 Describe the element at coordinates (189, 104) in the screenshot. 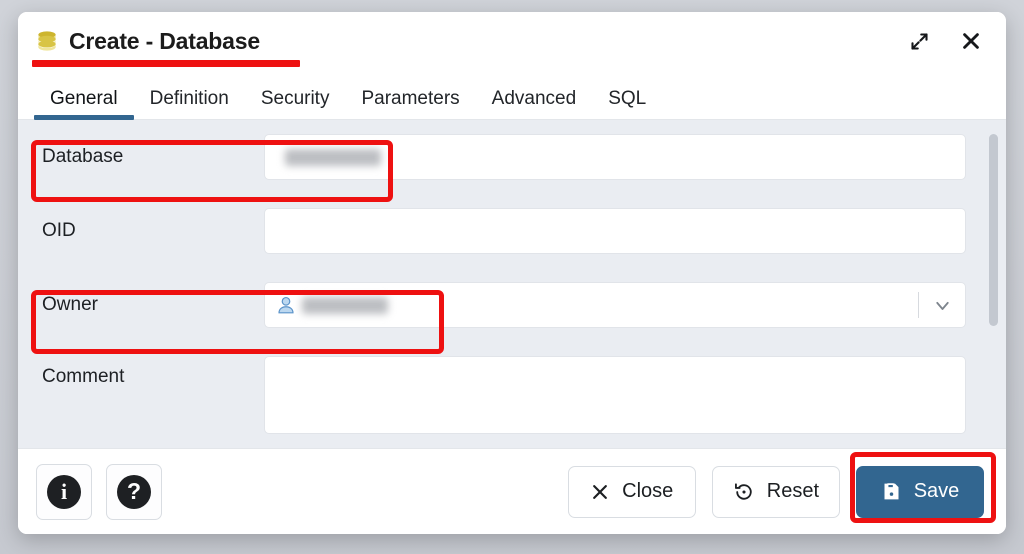

I see `tab-definition: Definition` at that location.